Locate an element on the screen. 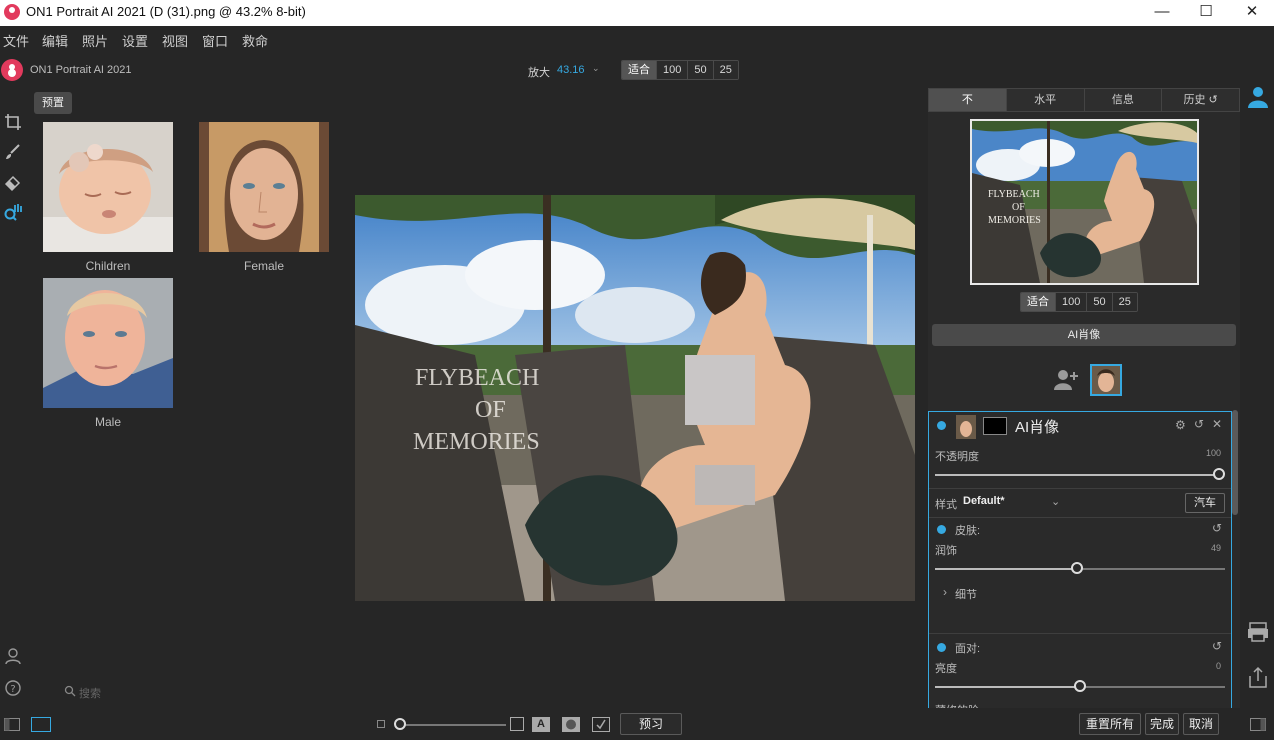  right-tabs: 不 水平 信息 历史 ↺ is located at coordinates (1084, 100).